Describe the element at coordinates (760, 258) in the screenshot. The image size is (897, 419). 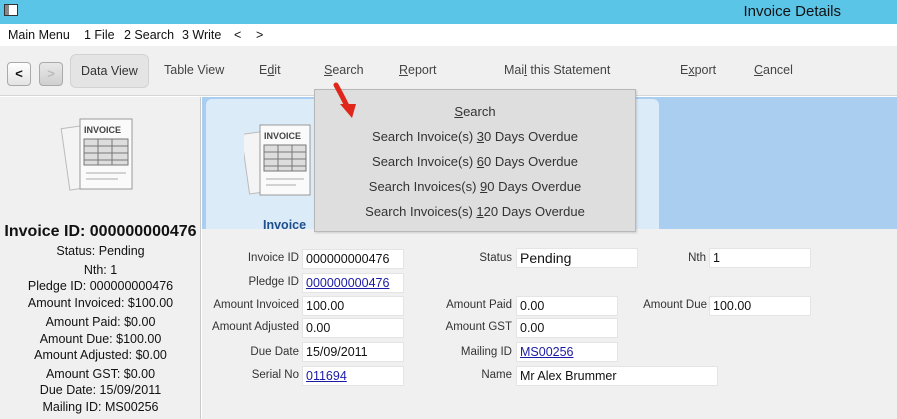
I see `nth-field: 1` at that location.